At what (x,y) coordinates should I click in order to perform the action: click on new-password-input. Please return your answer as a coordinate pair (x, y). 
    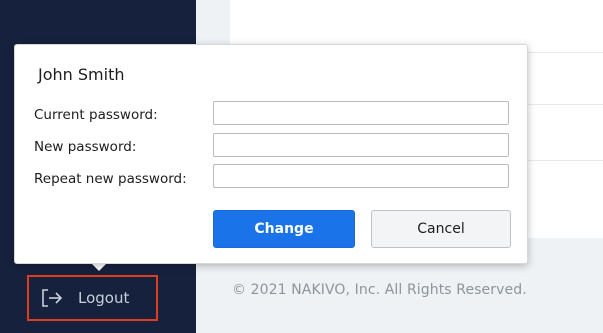
    Looking at the image, I should click on (361, 145).